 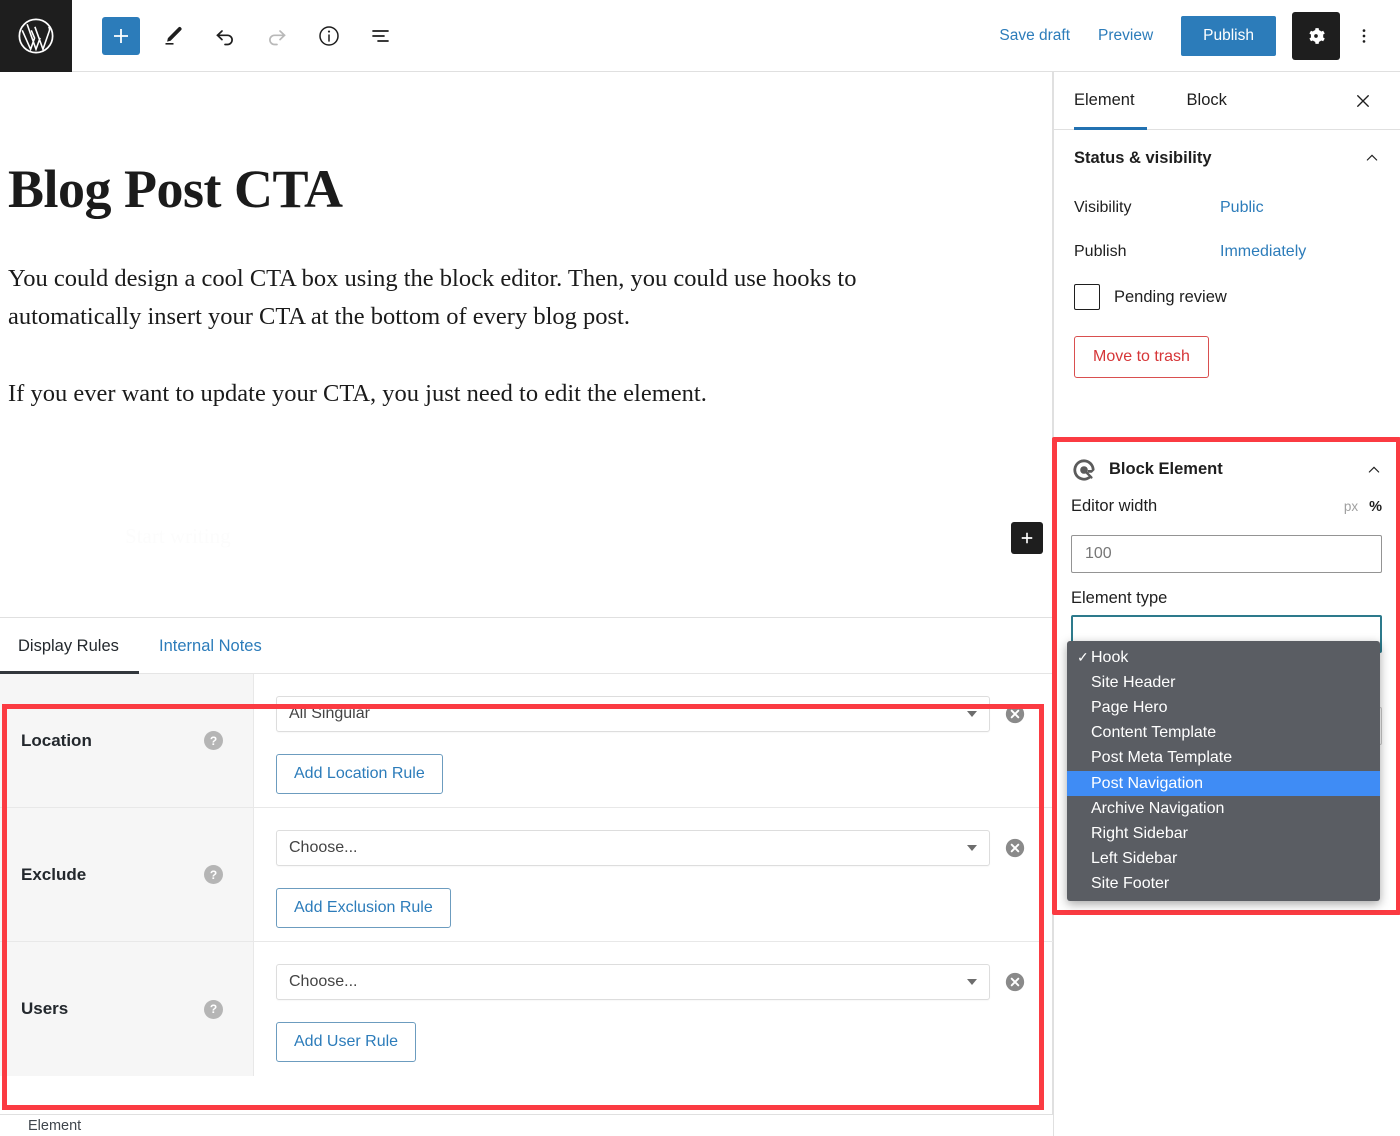 I want to click on visibility-row: Visibility Public, so click(x=1227, y=208).